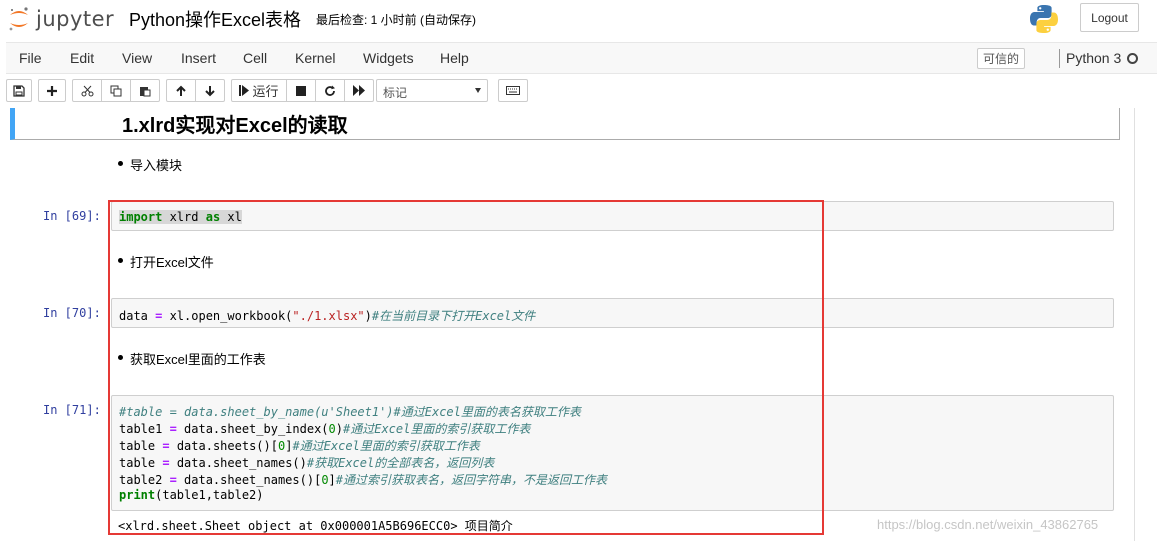 The height and width of the screenshot is (541, 1161). Describe the element at coordinates (1134, 324) in the screenshot. I see `scrollbar-track` at that location.